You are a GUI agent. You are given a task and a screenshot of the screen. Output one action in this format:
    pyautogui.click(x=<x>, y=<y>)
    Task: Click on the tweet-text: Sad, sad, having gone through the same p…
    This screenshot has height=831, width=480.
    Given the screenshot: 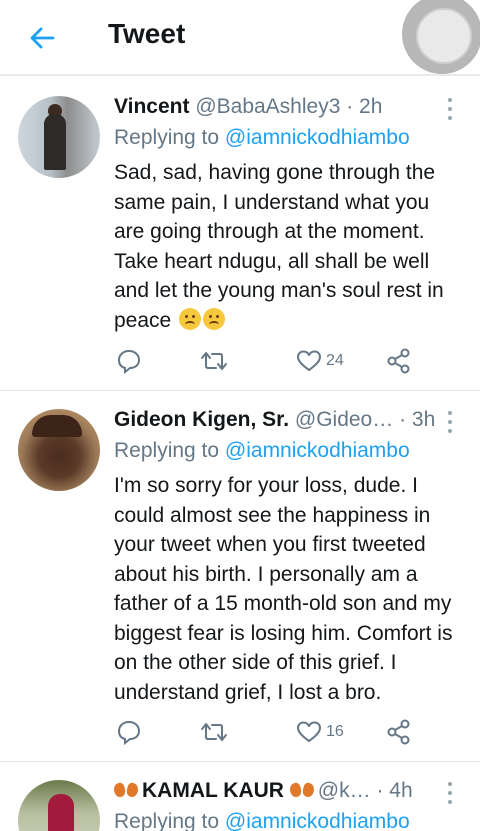 What is the action you would take?
    pyautogui.click(x=279, y=246)
    